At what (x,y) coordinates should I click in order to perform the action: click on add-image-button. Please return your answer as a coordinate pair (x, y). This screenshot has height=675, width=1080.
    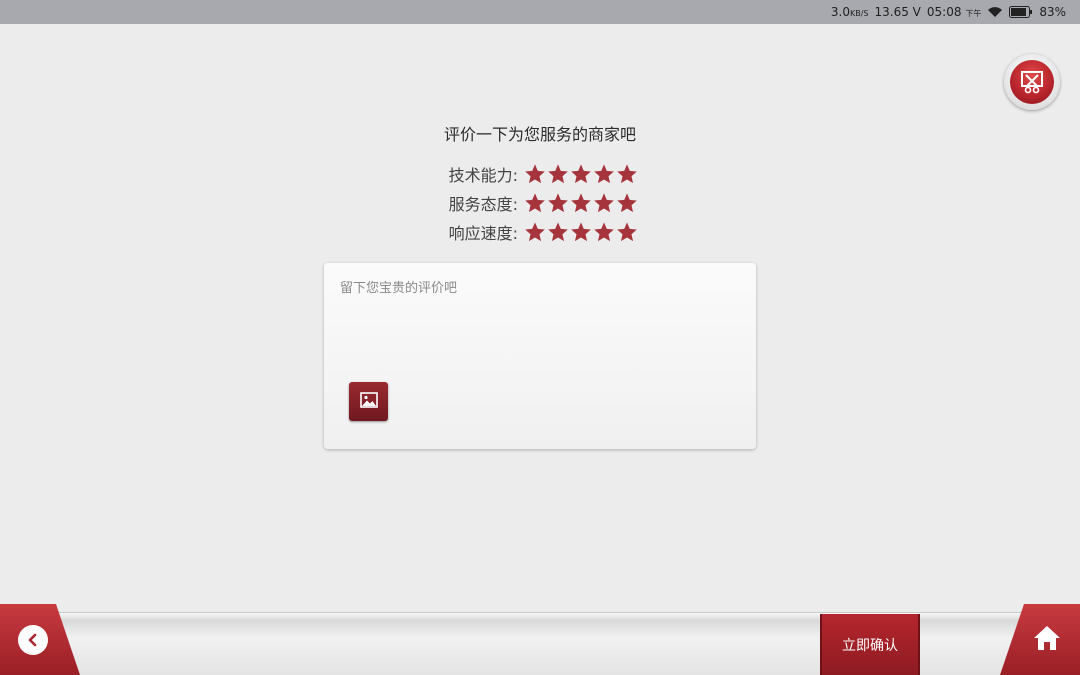
    Looking at the image, I should click on (368, 401).